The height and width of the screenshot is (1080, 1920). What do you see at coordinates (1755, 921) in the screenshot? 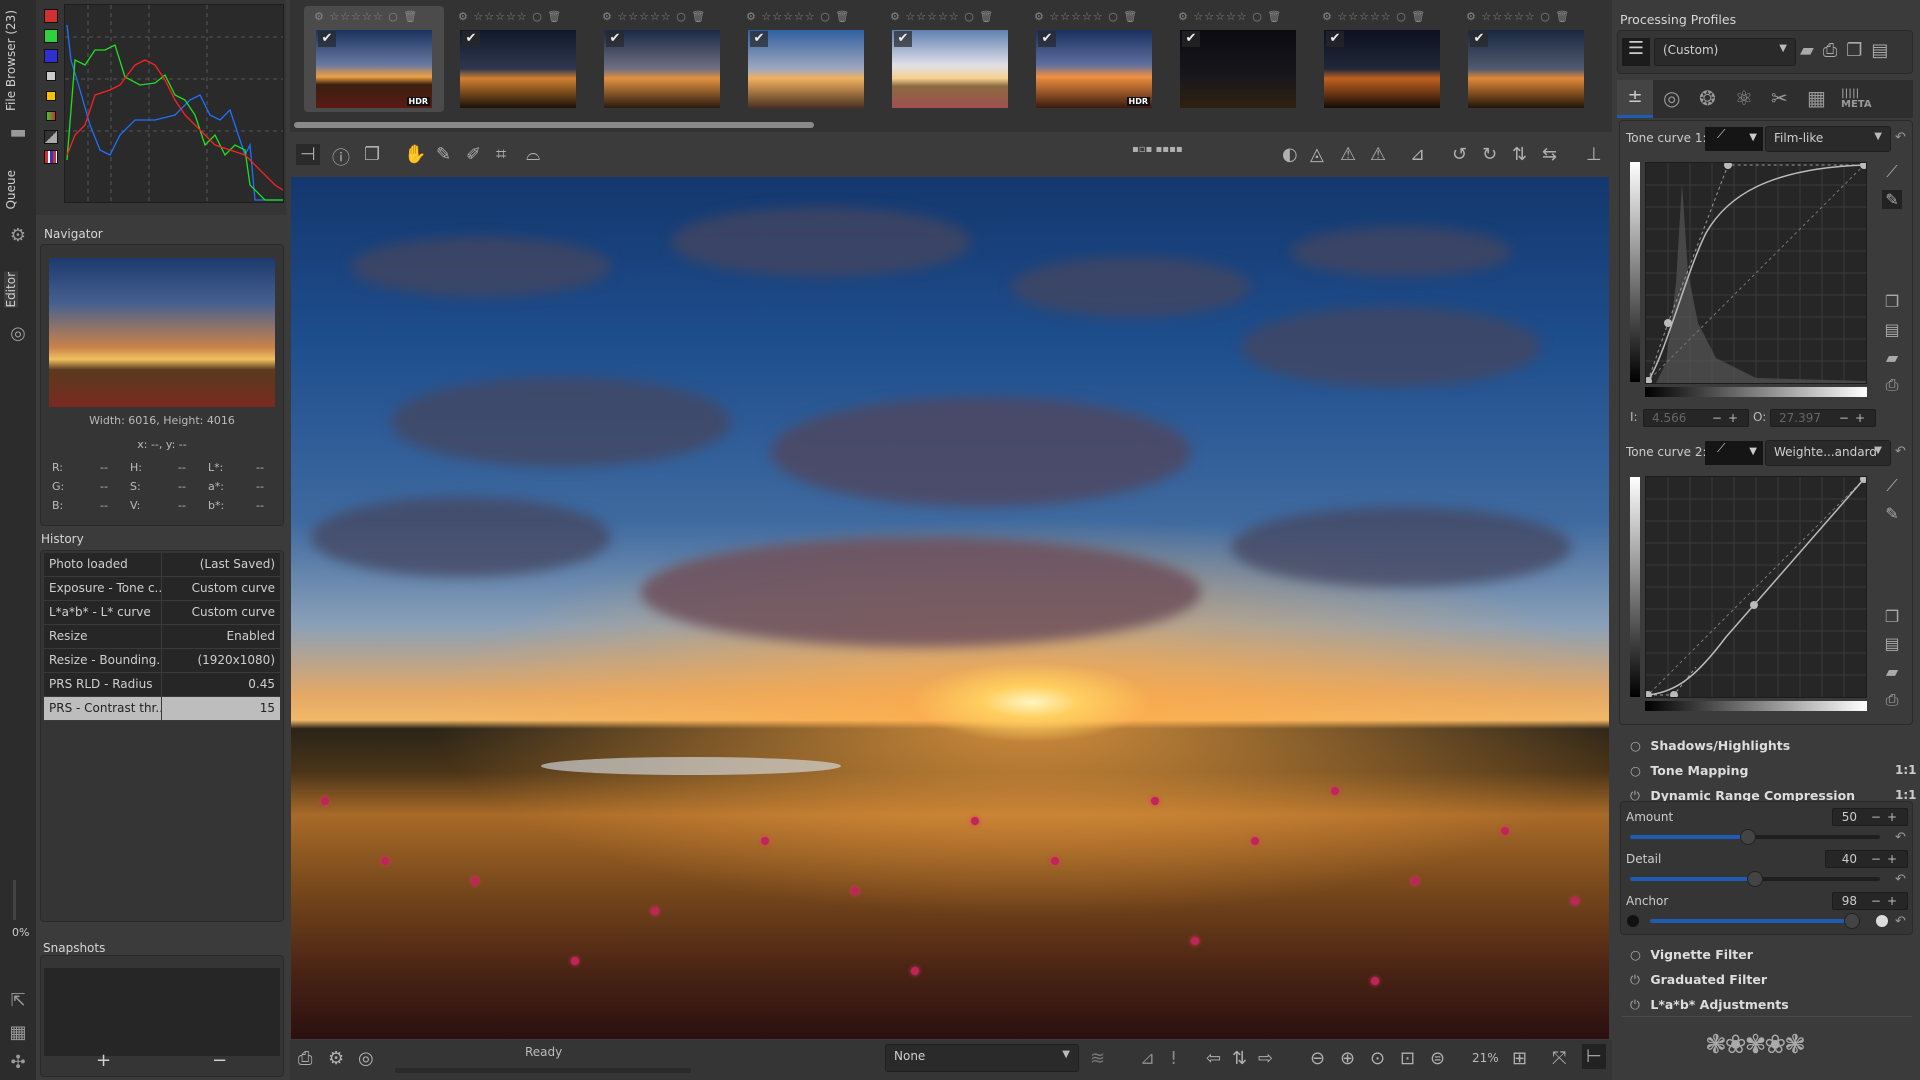
I see `anchor-slider` at bounding box center [1755, 921].